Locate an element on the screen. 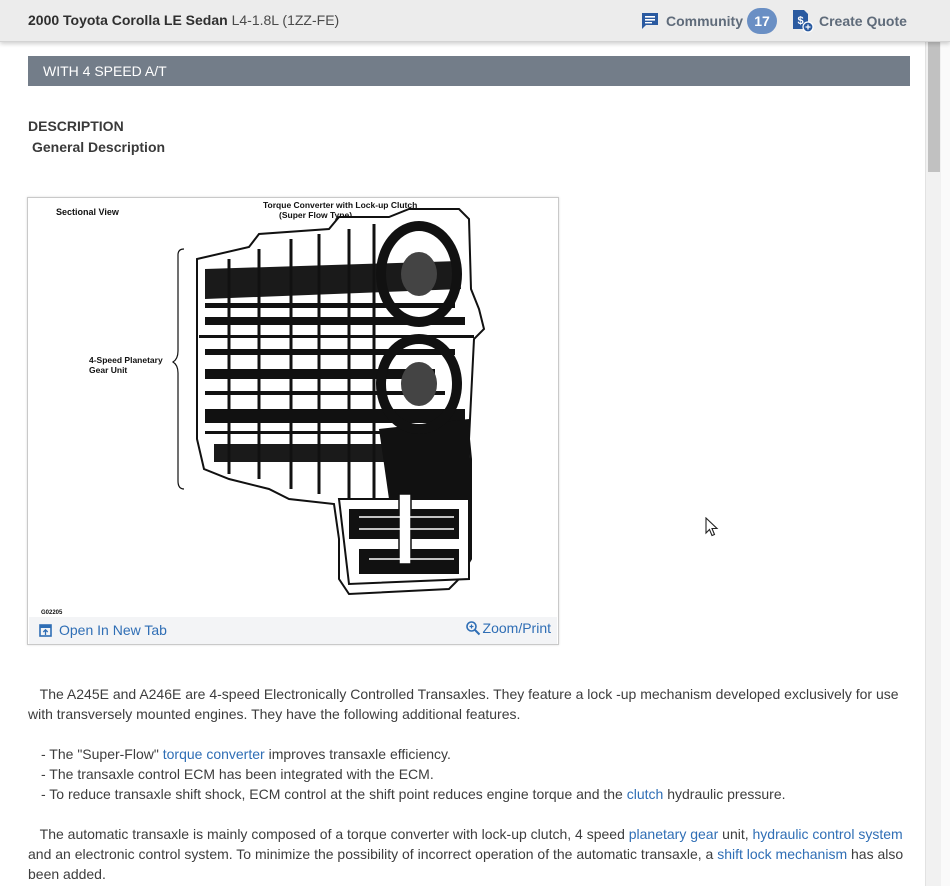  open-in-new-tab-link: Open In New Tab is located at coordinates (103, 630).